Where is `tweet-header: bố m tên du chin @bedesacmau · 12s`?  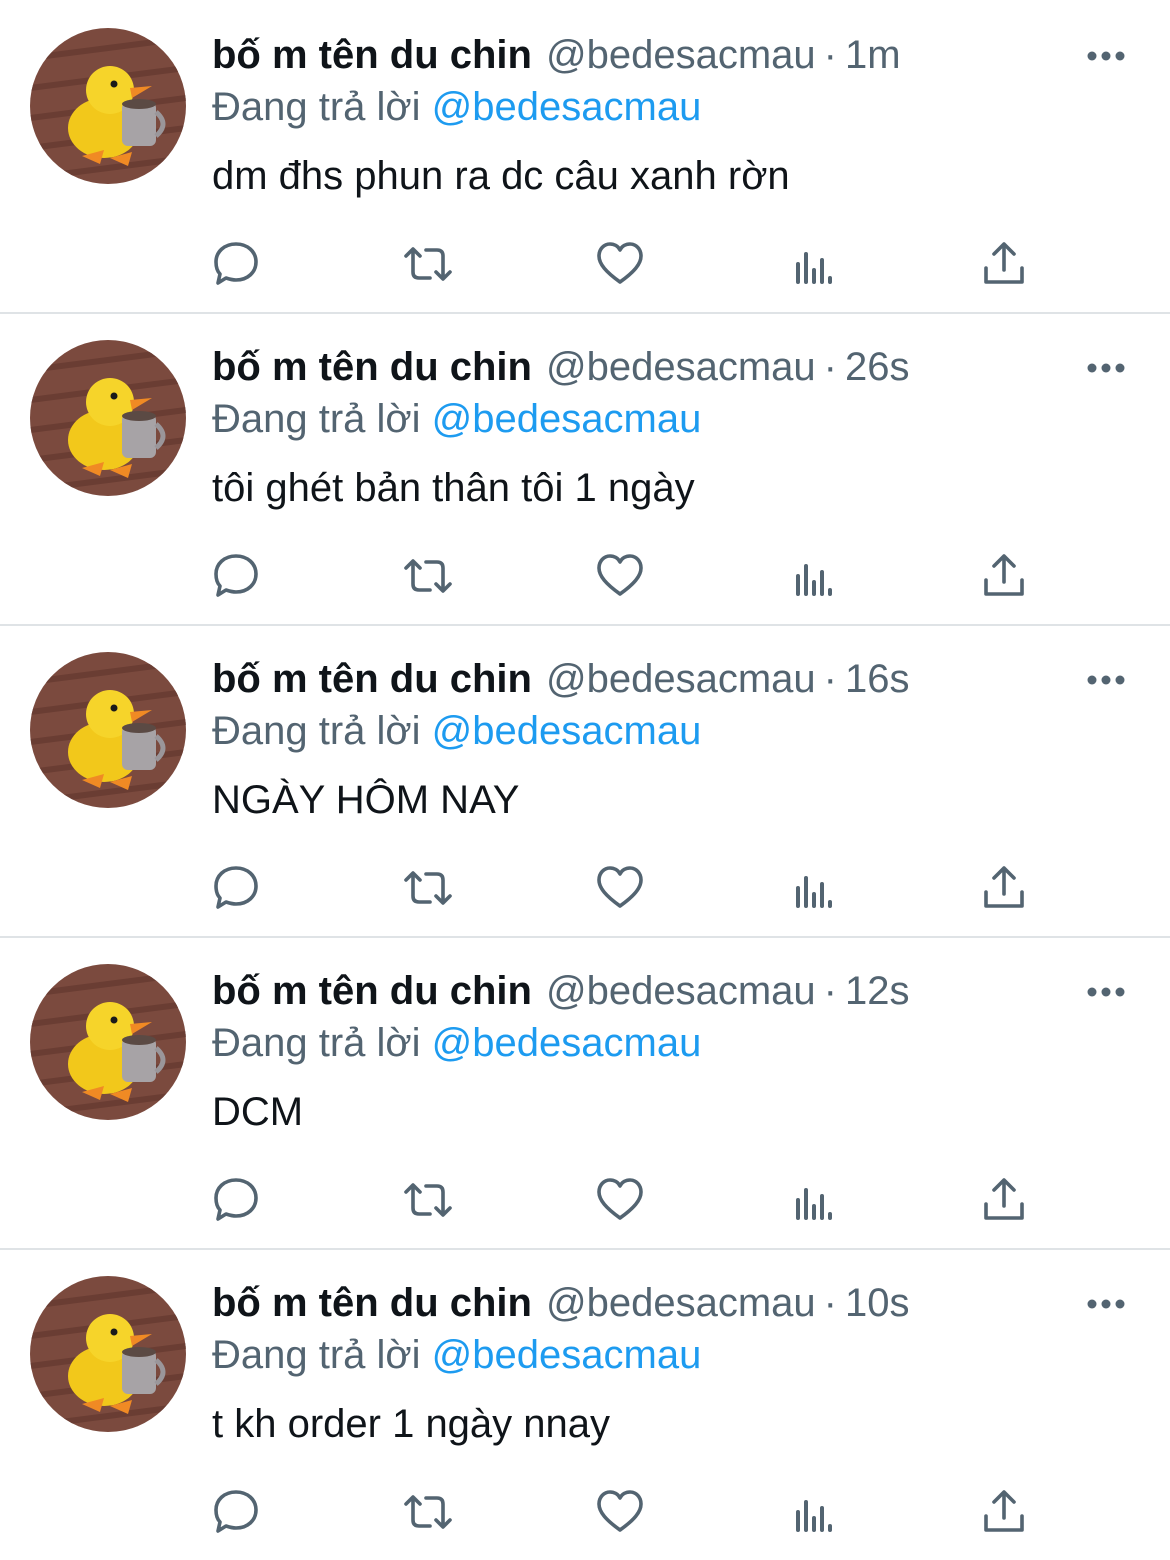 tweet-header: bố m tên du chin @bedesacmau · 12s is located at coordinates (560, 991).